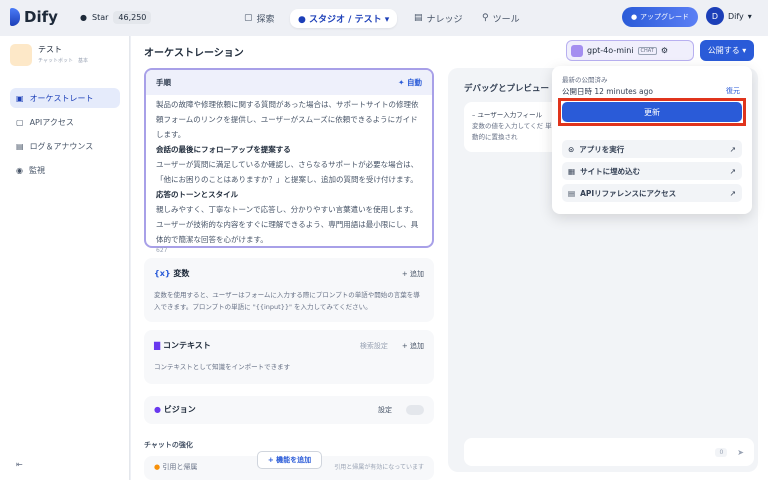 The width and height of the screenshot is (768, 480). What do you see at coordinates (415, 409) in the screenshot?
I see `vision-toggle` at bounding box center [415, 409].